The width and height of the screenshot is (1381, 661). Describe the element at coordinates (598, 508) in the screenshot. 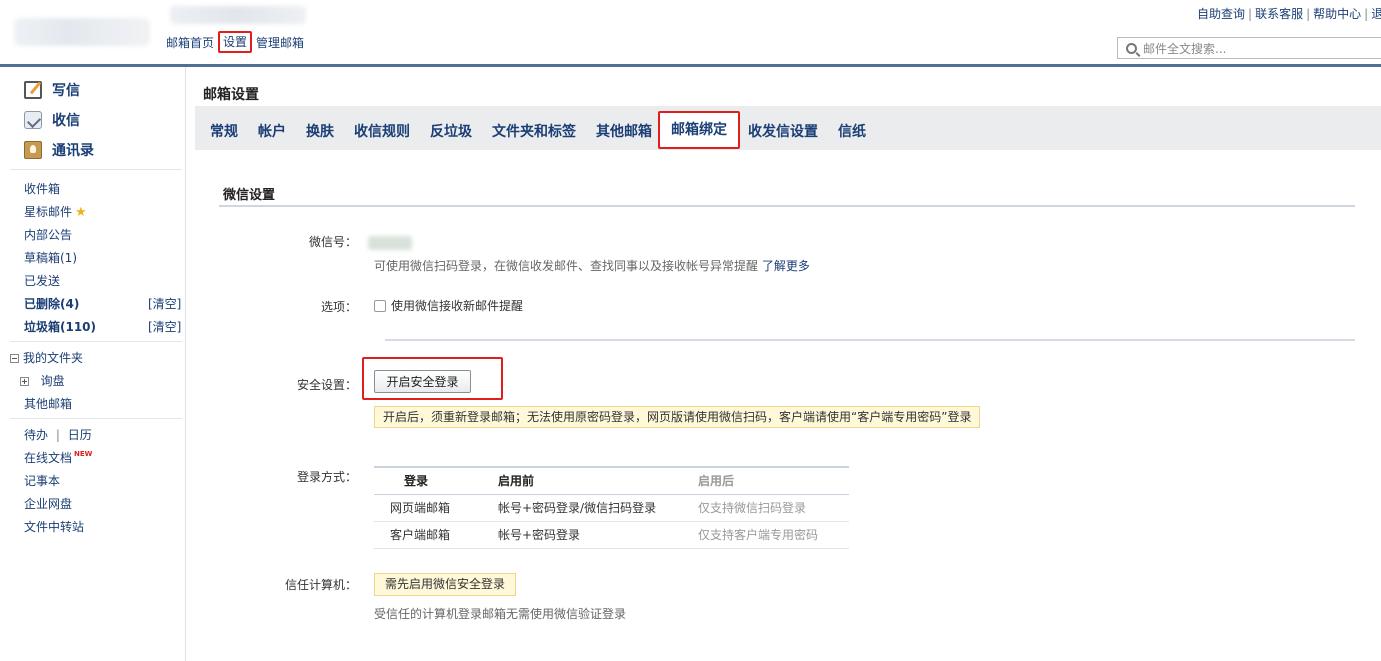

I see `table-cell: 帐号+密码登录/微信扫码登录` at that location.